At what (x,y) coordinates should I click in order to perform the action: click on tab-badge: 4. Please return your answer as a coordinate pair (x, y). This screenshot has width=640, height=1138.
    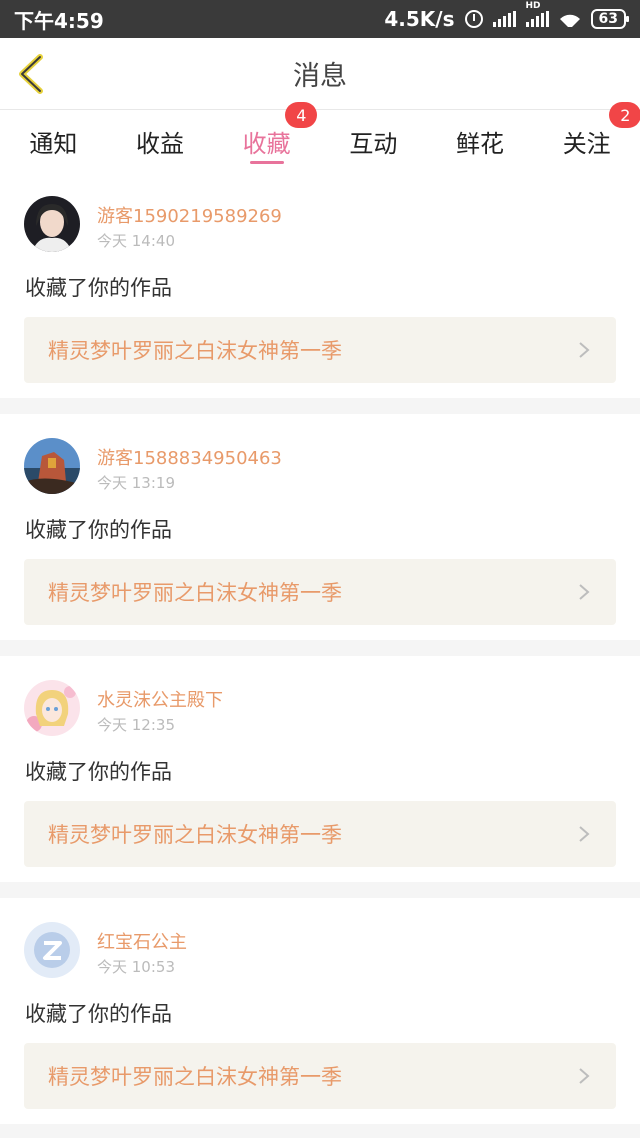
    Looking at the image, I should click on (301, 115).